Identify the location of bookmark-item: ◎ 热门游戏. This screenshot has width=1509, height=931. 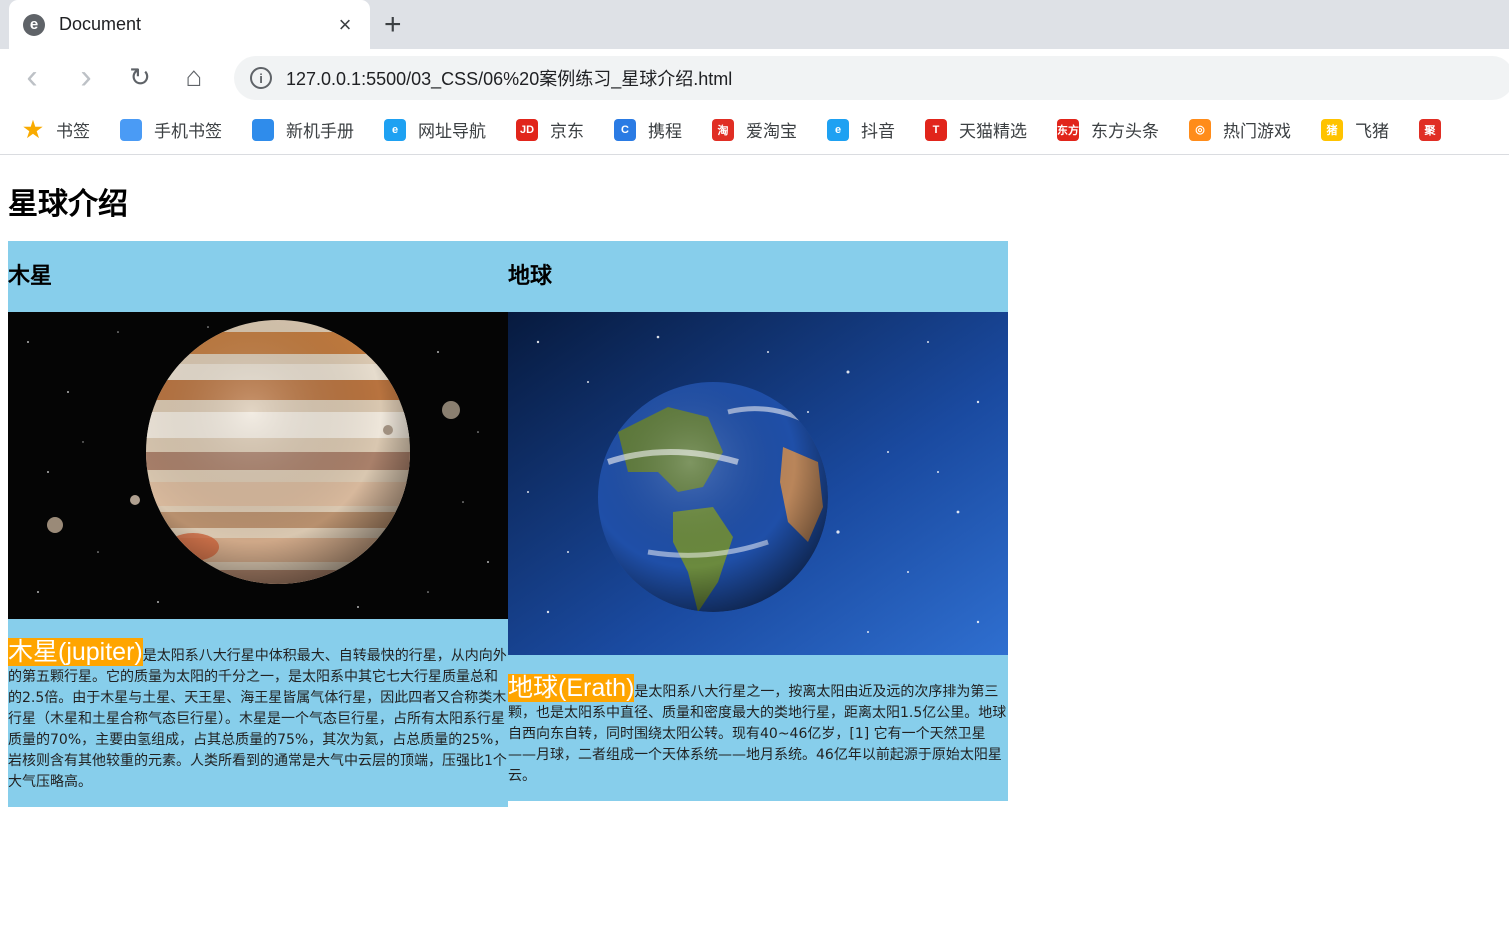
(1240, 129).